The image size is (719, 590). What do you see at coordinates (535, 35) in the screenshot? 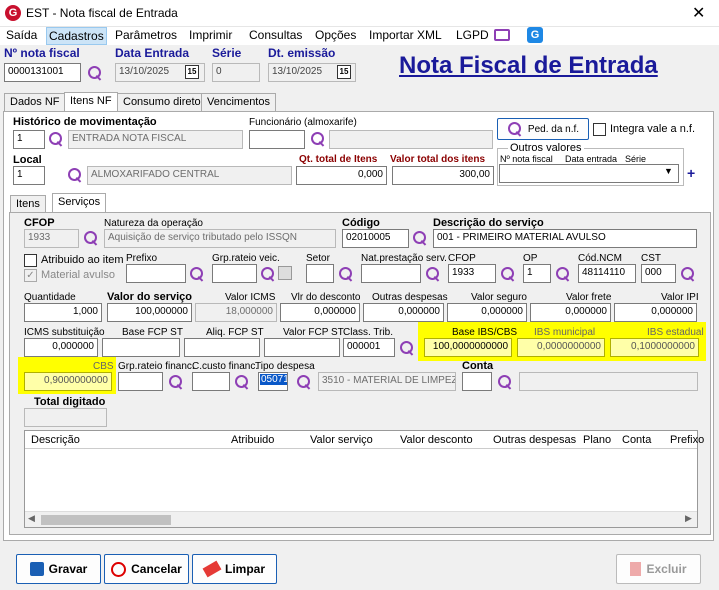
I see `g-app-icon: G` at bounding box center [535, 35].